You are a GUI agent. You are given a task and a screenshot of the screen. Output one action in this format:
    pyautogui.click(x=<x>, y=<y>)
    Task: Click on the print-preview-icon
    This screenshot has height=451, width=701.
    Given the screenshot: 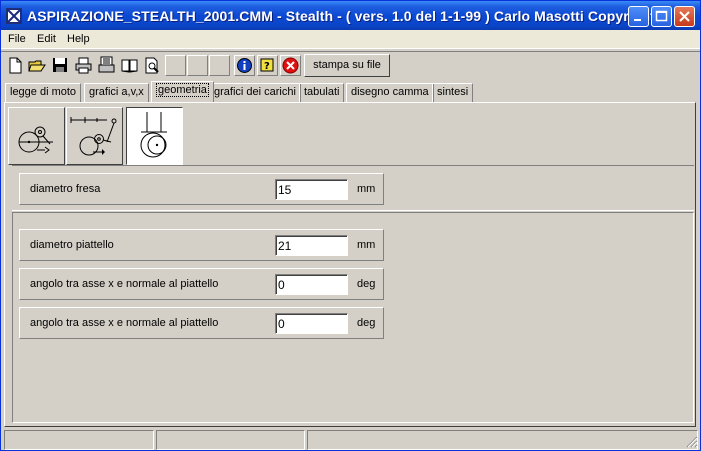 What is the action you would take?
    pyautogui.click(x=152, y=65)
    